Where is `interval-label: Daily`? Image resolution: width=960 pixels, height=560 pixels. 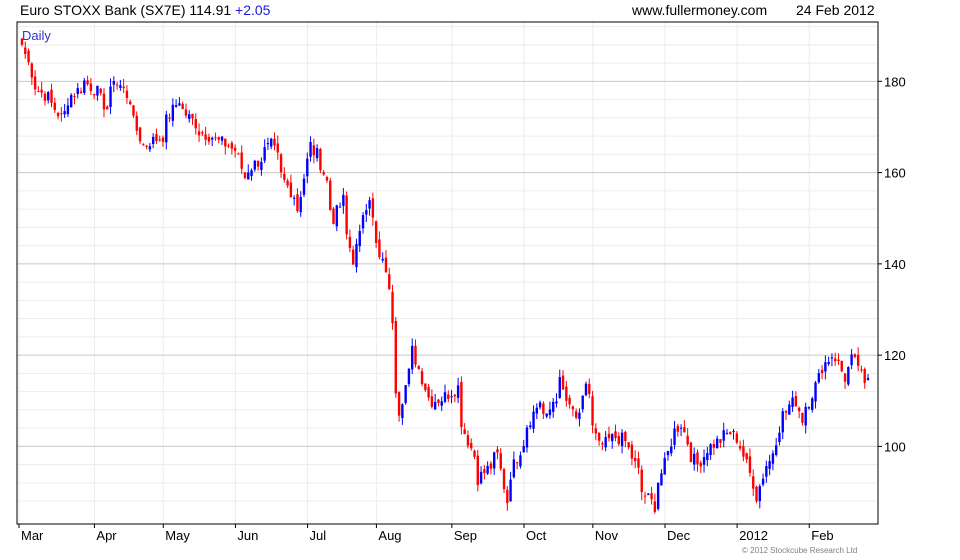 interval-label: Daily is located at coordinates (36, 35).